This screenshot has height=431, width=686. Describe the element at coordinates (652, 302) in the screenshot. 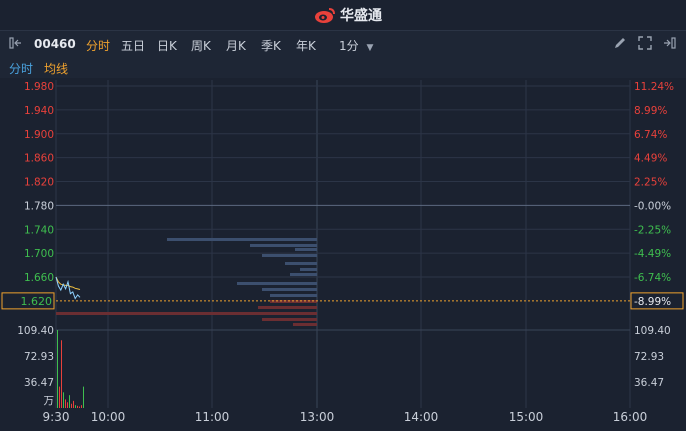

I see `current-pct-label: -8.99%` at that location.